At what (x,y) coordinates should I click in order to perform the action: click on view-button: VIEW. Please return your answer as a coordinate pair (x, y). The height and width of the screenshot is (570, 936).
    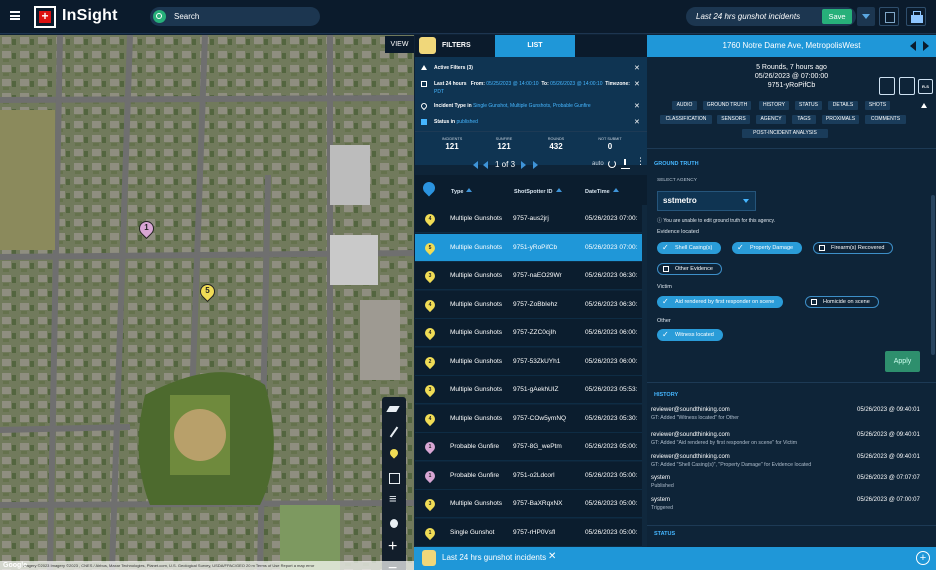
    Looking at the image, I should click on (399, 44).